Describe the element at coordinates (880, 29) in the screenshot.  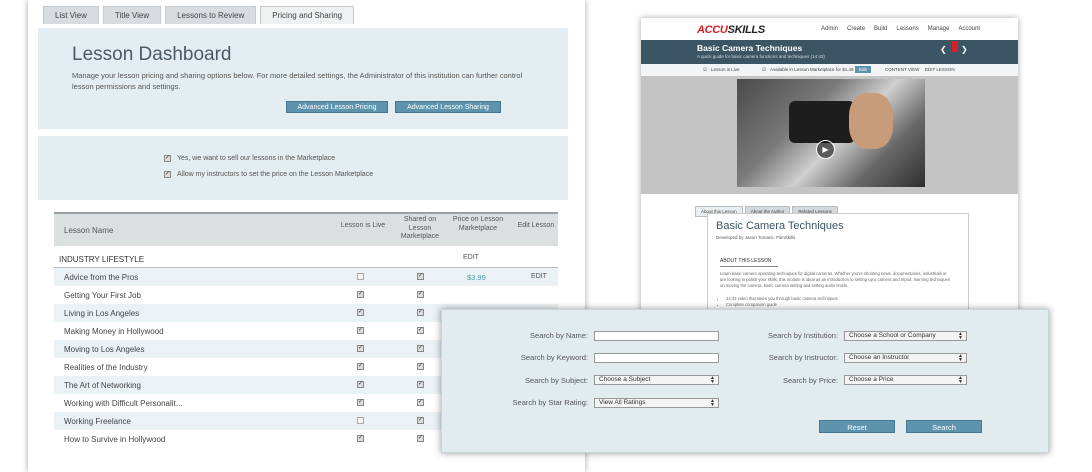
I see `nav-build: Build` at that location.